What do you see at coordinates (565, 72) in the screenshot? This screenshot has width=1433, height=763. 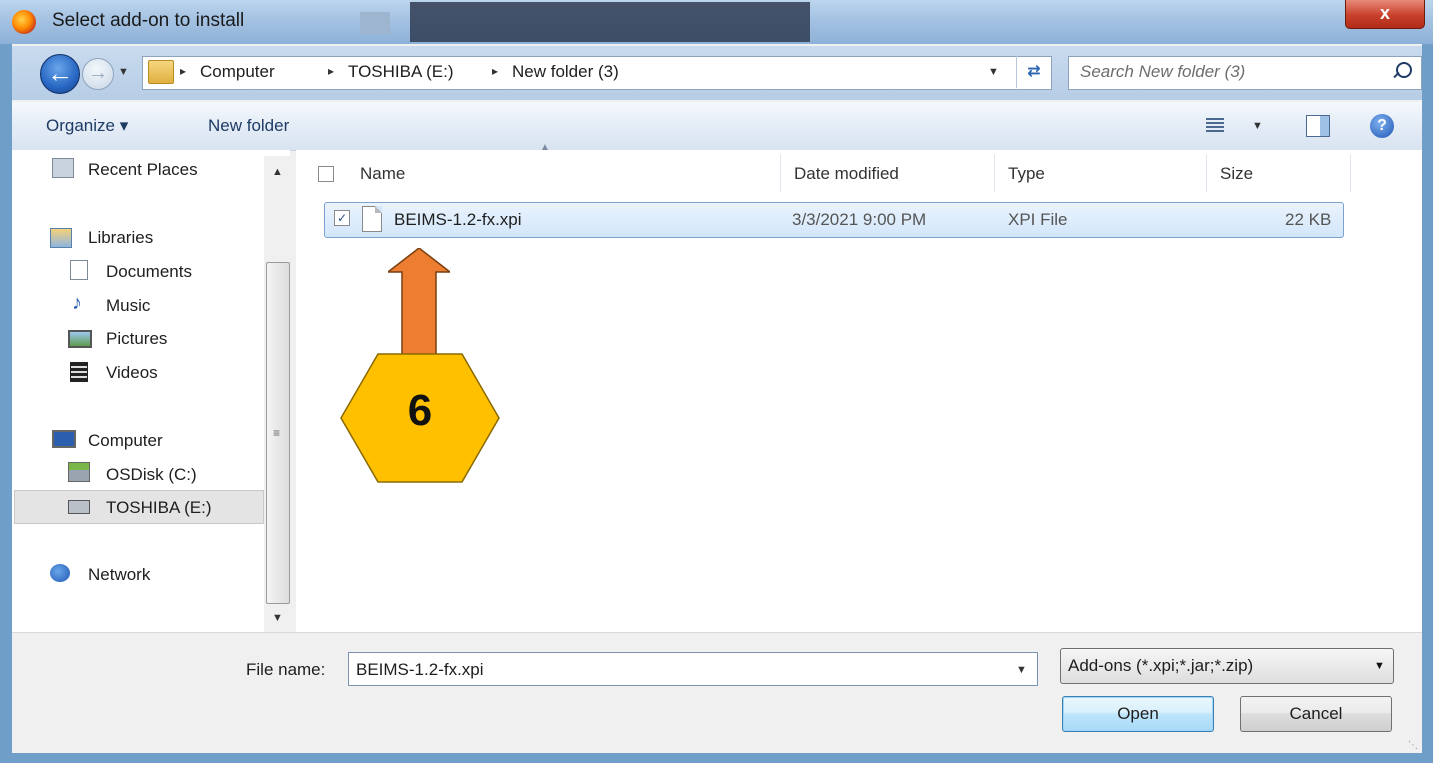 I see `breadcrumb-new-folder: New folder (3)` at bounding box center [565, 72].